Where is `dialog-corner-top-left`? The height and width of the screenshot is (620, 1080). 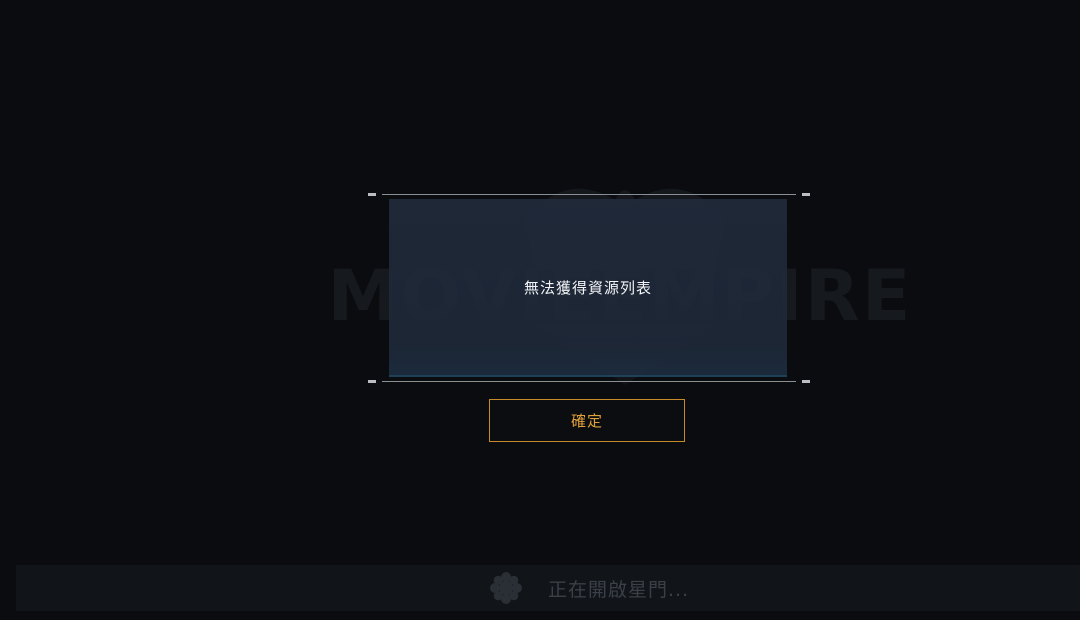 dialog-corner-top-left is located at coordinates (372, 194).